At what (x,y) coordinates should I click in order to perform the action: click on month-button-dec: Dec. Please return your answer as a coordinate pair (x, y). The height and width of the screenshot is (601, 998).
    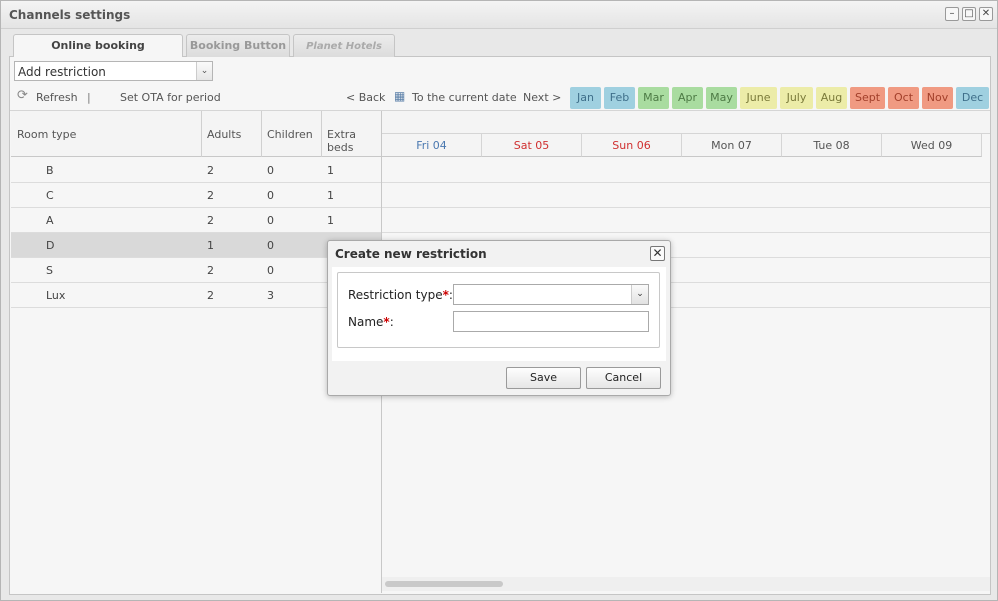
    Looking at the image, I should click on (972, 98).